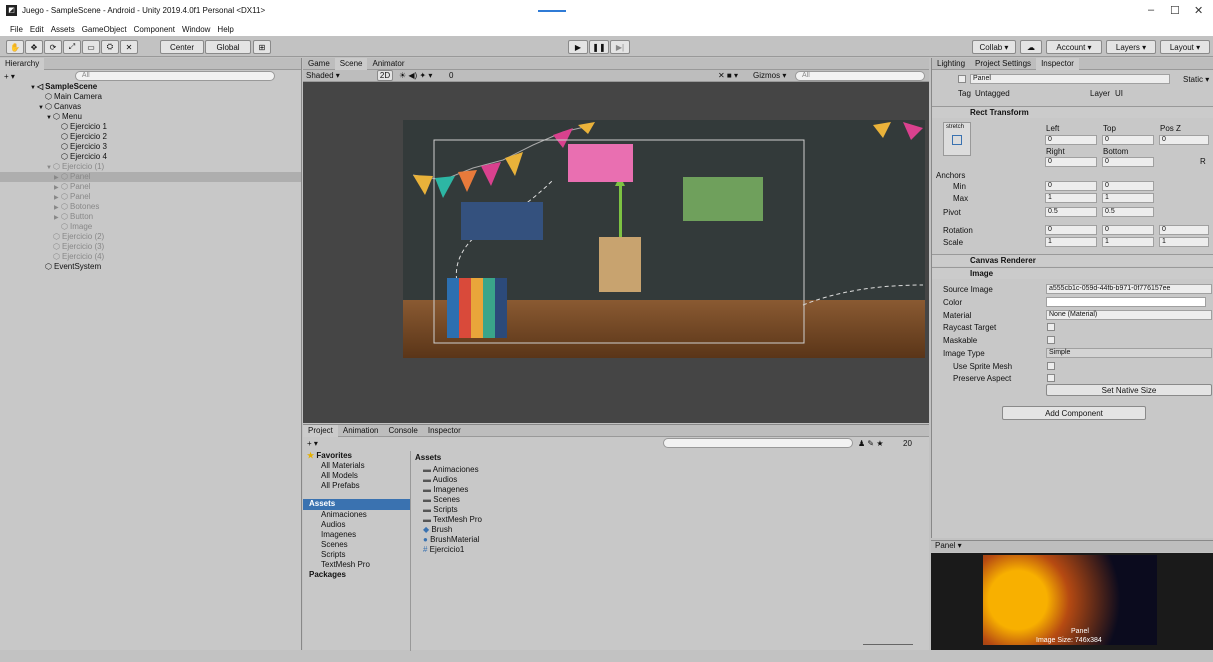  What do you see at coordinates (1071, 162) in the screenshot?
I see `right-field: 0` at bounding box center [1071, 162].